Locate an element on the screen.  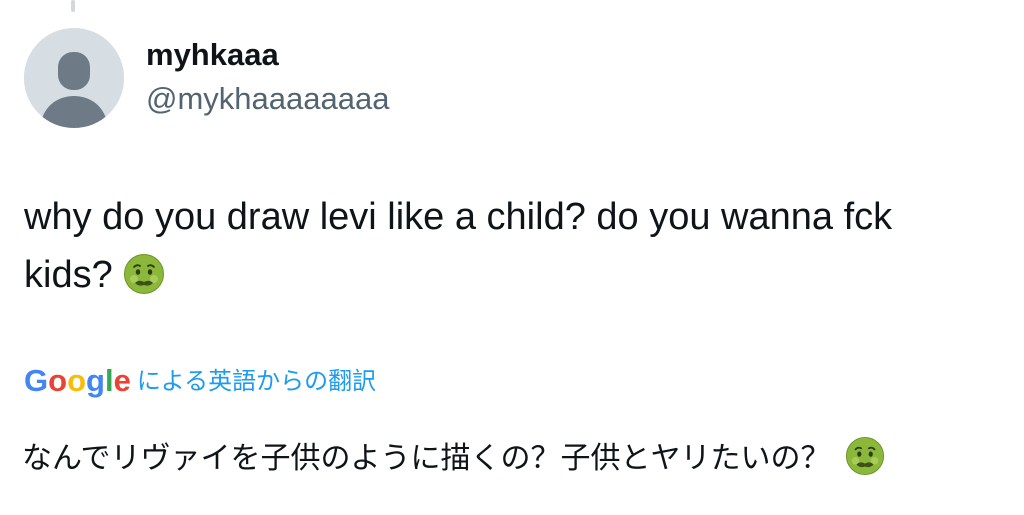
google-logo-letter: e is located at coordinates (122, 380).